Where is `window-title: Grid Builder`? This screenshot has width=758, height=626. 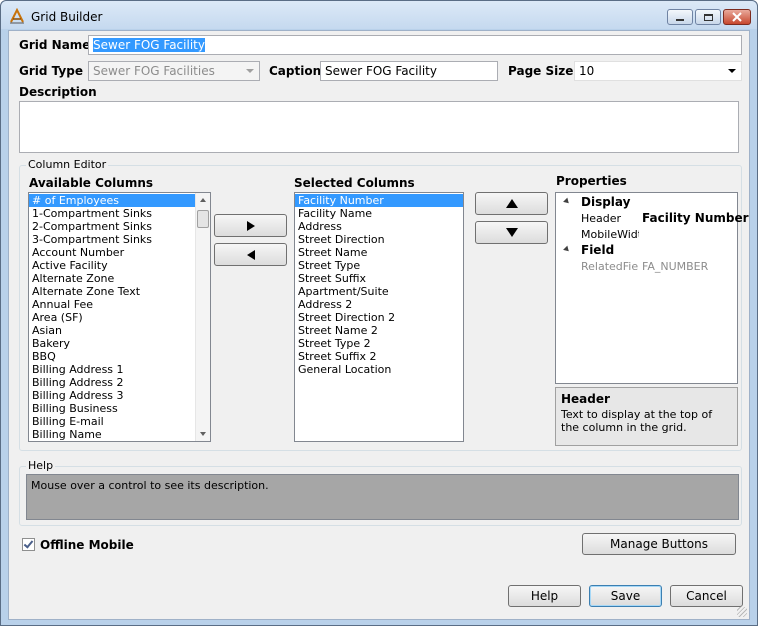 window-title: Grid Builder is located at coordinates (67, 17).